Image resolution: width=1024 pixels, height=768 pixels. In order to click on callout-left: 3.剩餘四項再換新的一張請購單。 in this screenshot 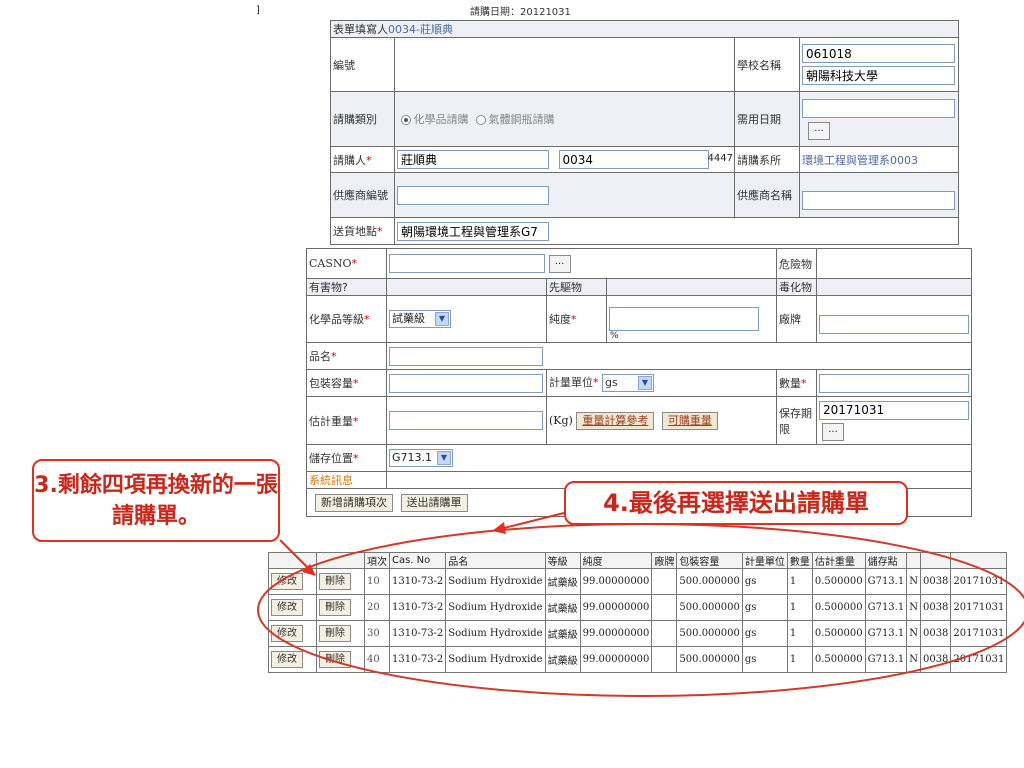, I will do `click(156, 500)`.